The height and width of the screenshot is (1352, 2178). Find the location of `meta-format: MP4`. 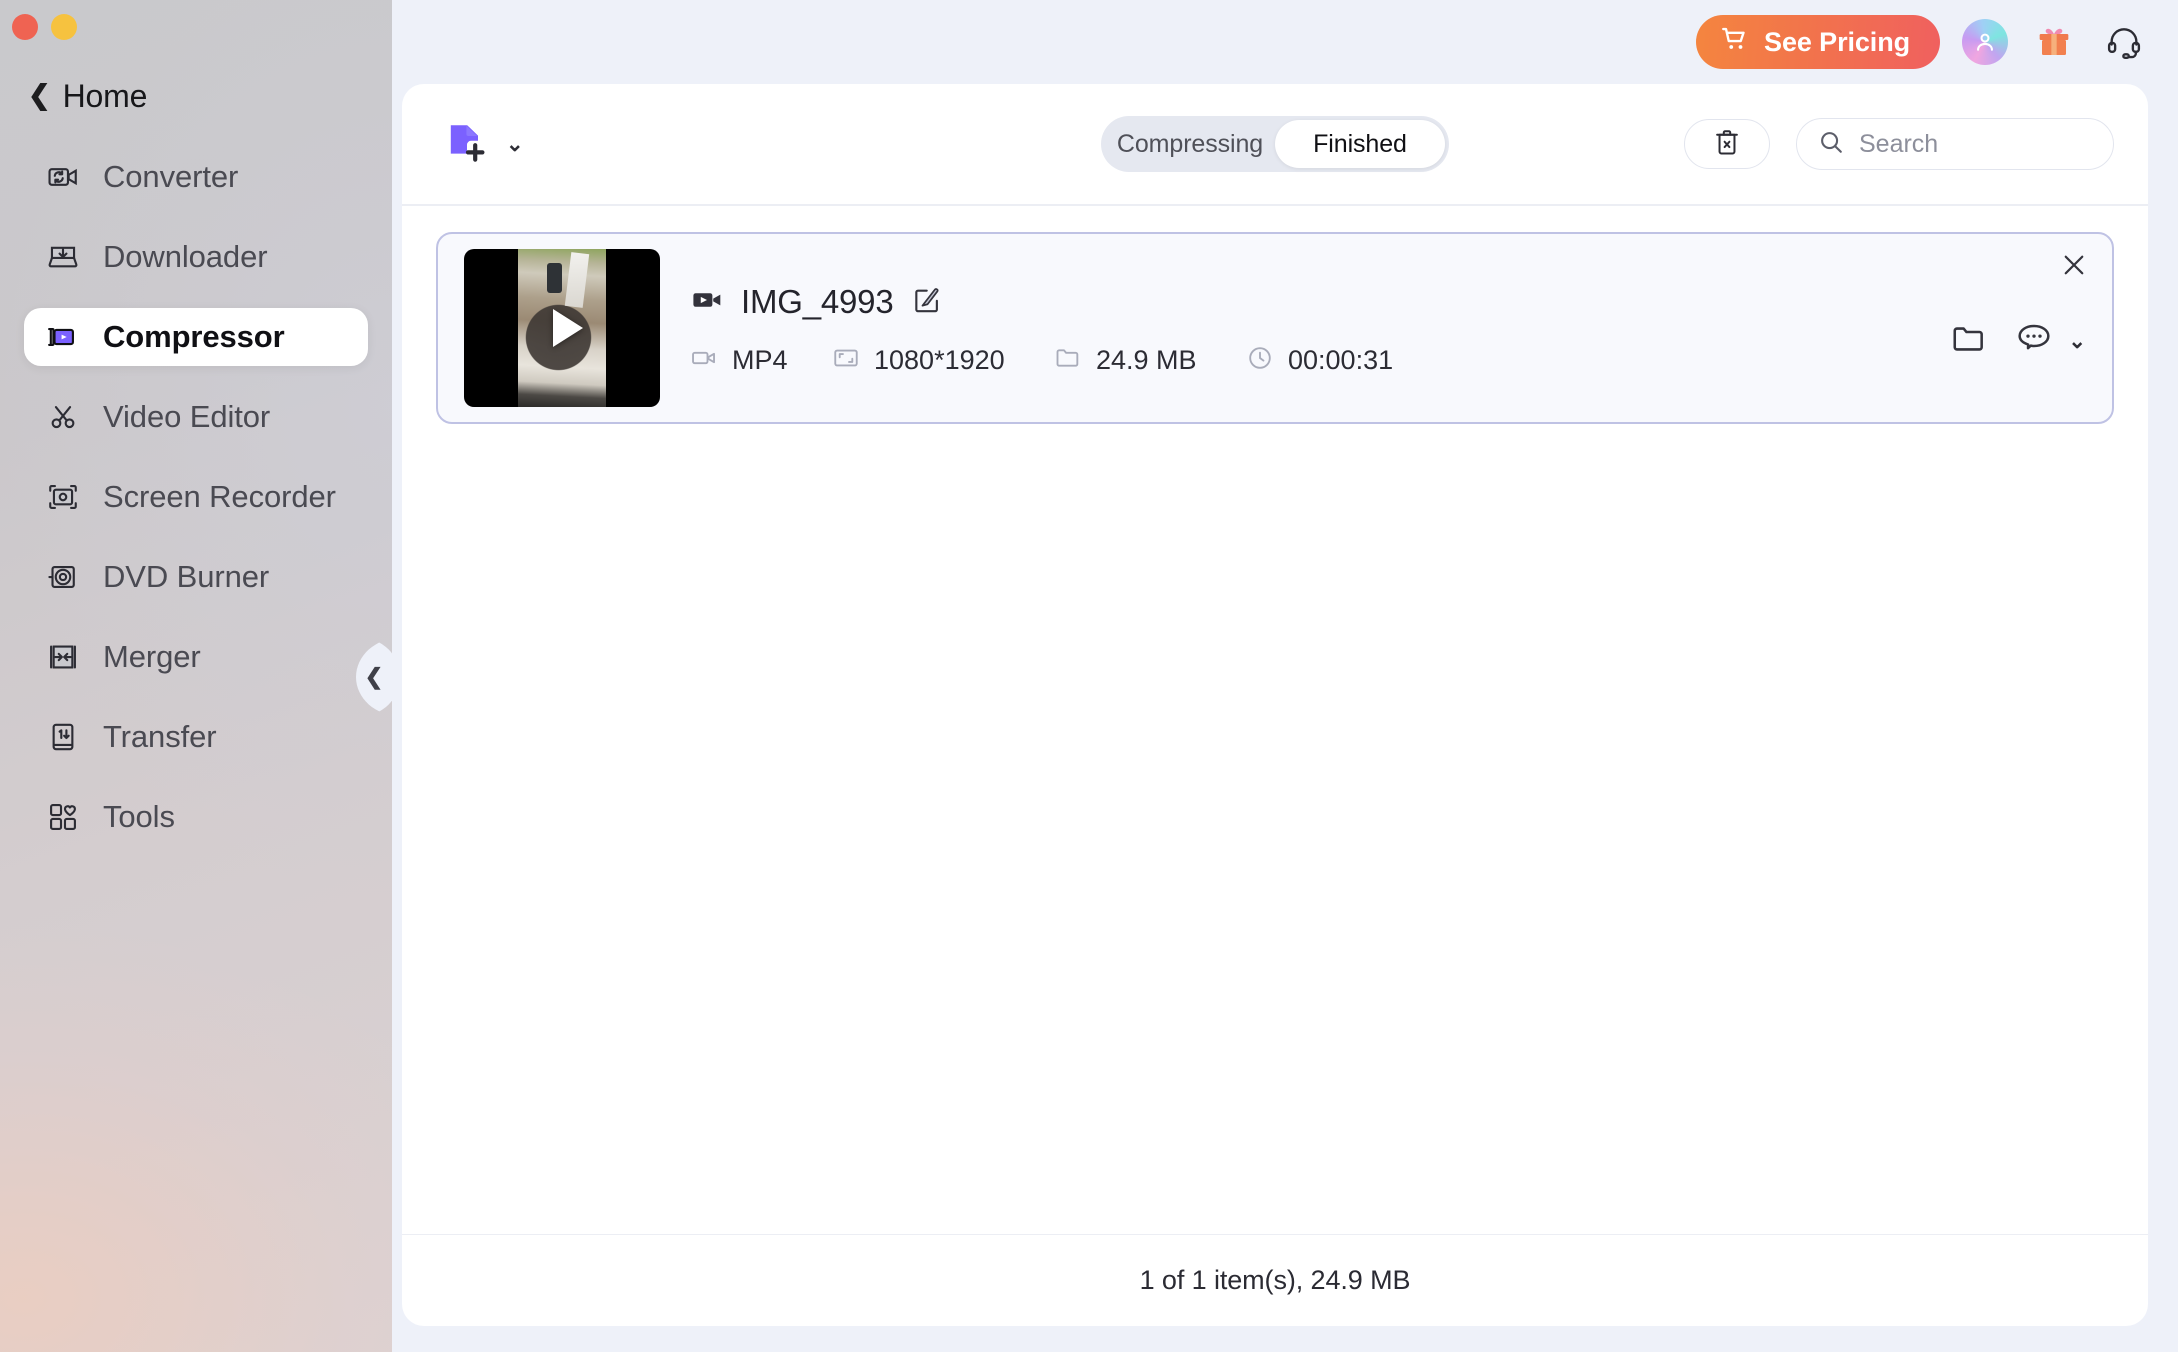

meta-format: MP4 is located at coordinates (761, 360).